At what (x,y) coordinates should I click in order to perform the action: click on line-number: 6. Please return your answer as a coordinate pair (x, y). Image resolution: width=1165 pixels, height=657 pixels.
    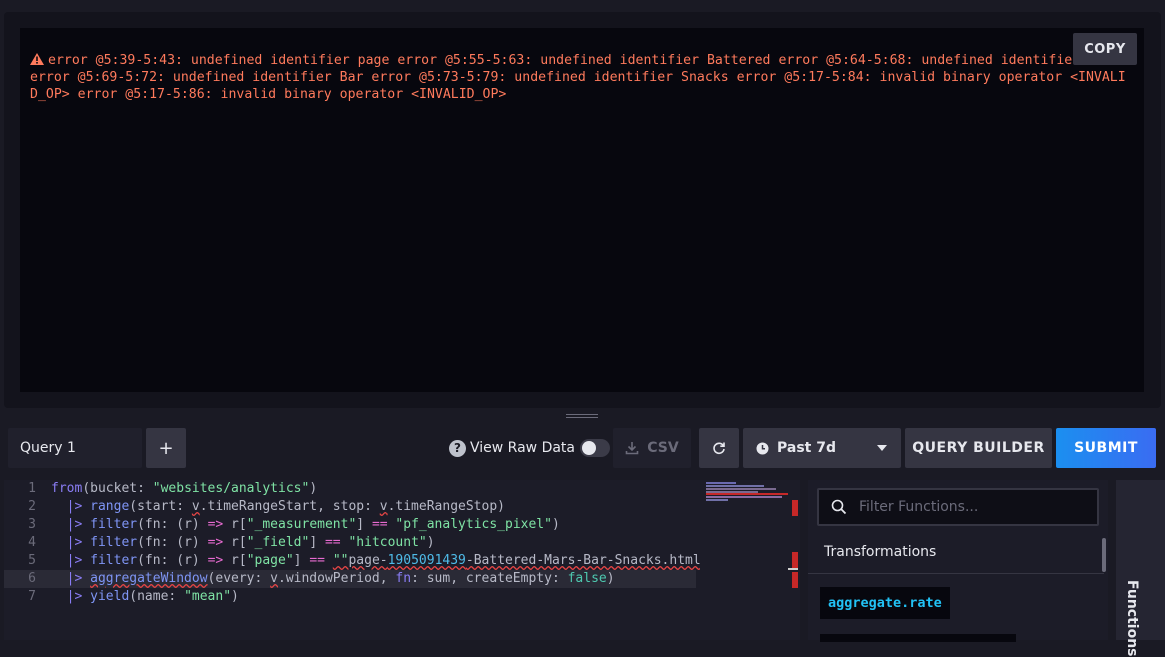
    Looking at the image, I should click on (32, 578).